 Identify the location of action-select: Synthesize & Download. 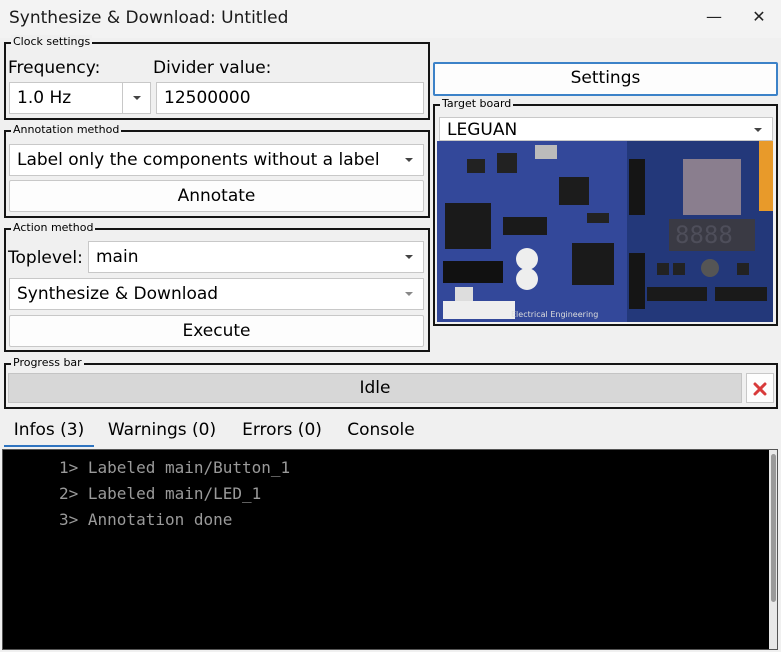
(216, 294).